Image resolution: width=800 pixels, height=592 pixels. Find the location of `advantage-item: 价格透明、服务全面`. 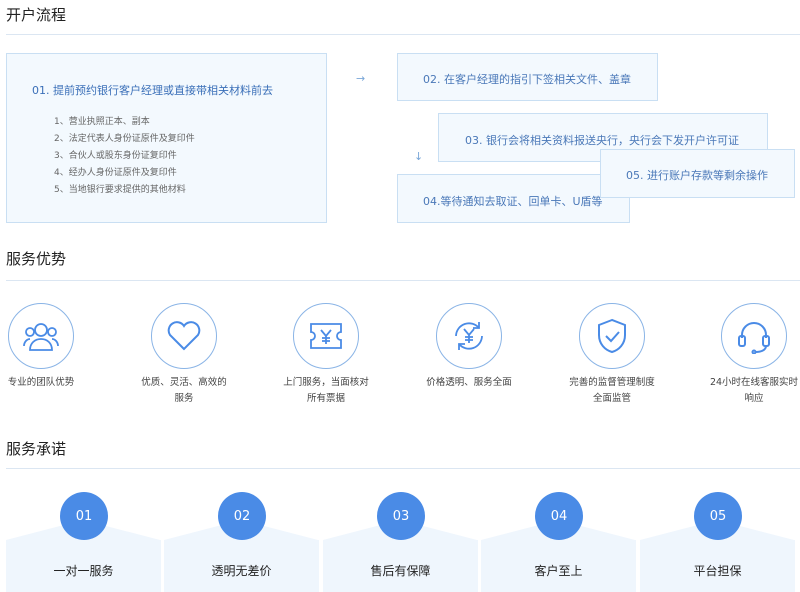

advantage-item: 价格透明、服务全面 is located at coordinates (469, 347).